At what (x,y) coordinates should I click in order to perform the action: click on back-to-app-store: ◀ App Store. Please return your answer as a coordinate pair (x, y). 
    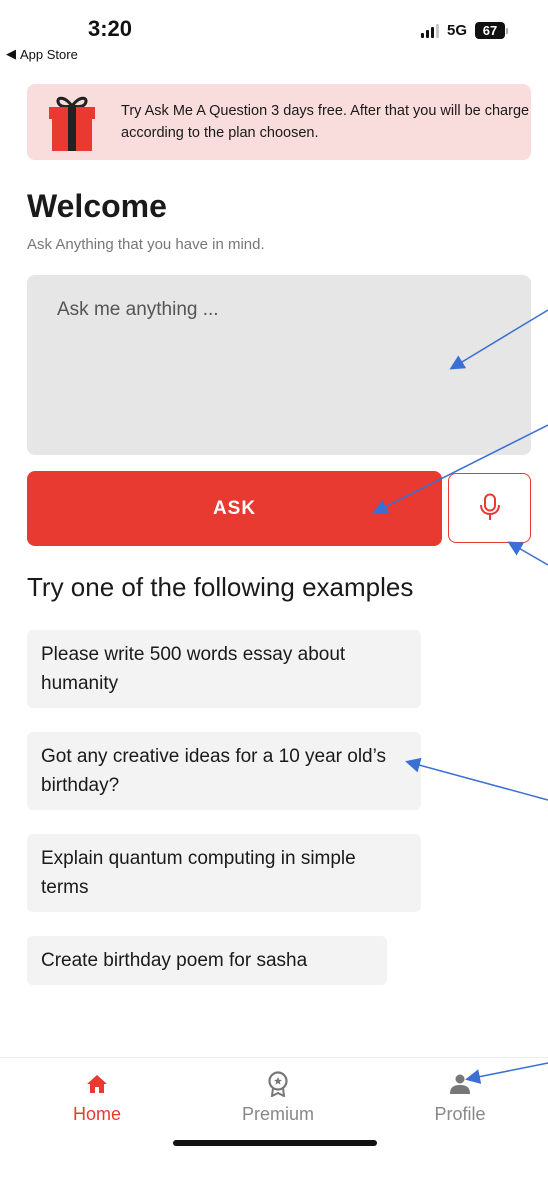
    Looking at the image, I should click on (42, 54).